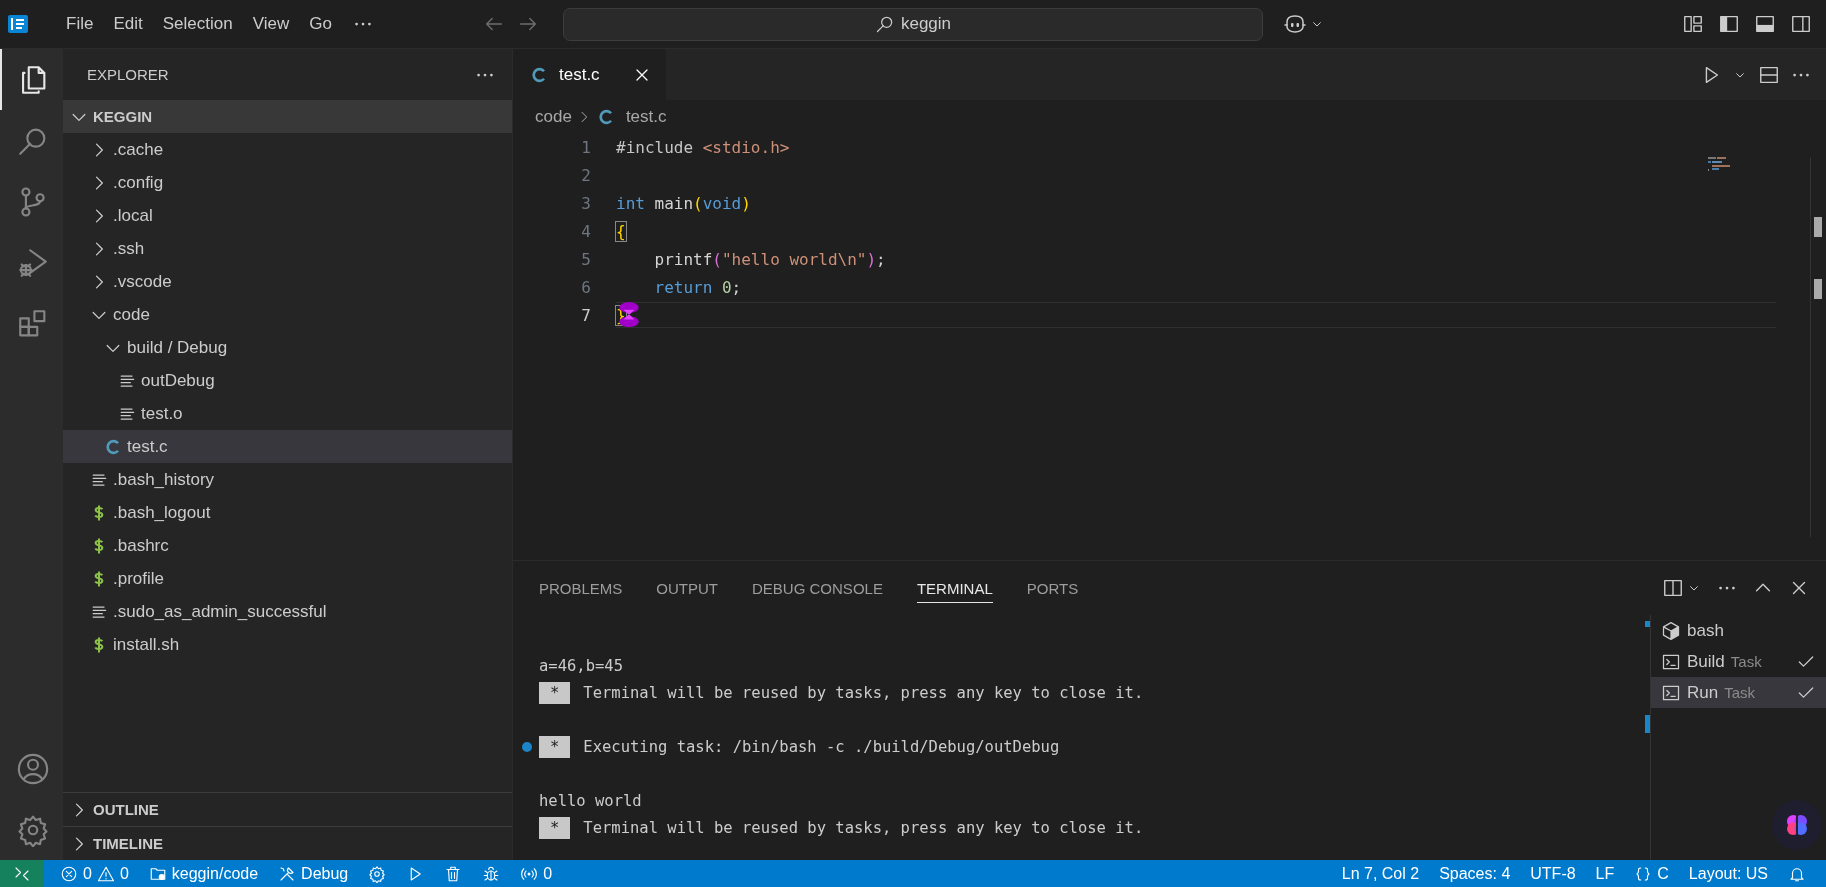 The height and width of the screenshot is (887, 1826). What do you see at coordinates (1671, 630) in the screenshot?
I see `cube-icon` at bounding box center [1671, 630].